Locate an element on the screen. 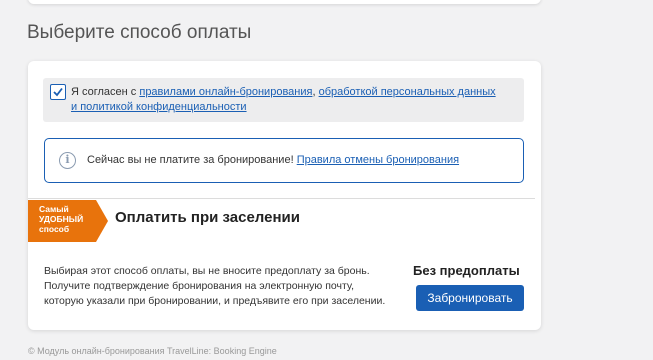  badge-line-1: Самый is located at coordinates (54, 209).